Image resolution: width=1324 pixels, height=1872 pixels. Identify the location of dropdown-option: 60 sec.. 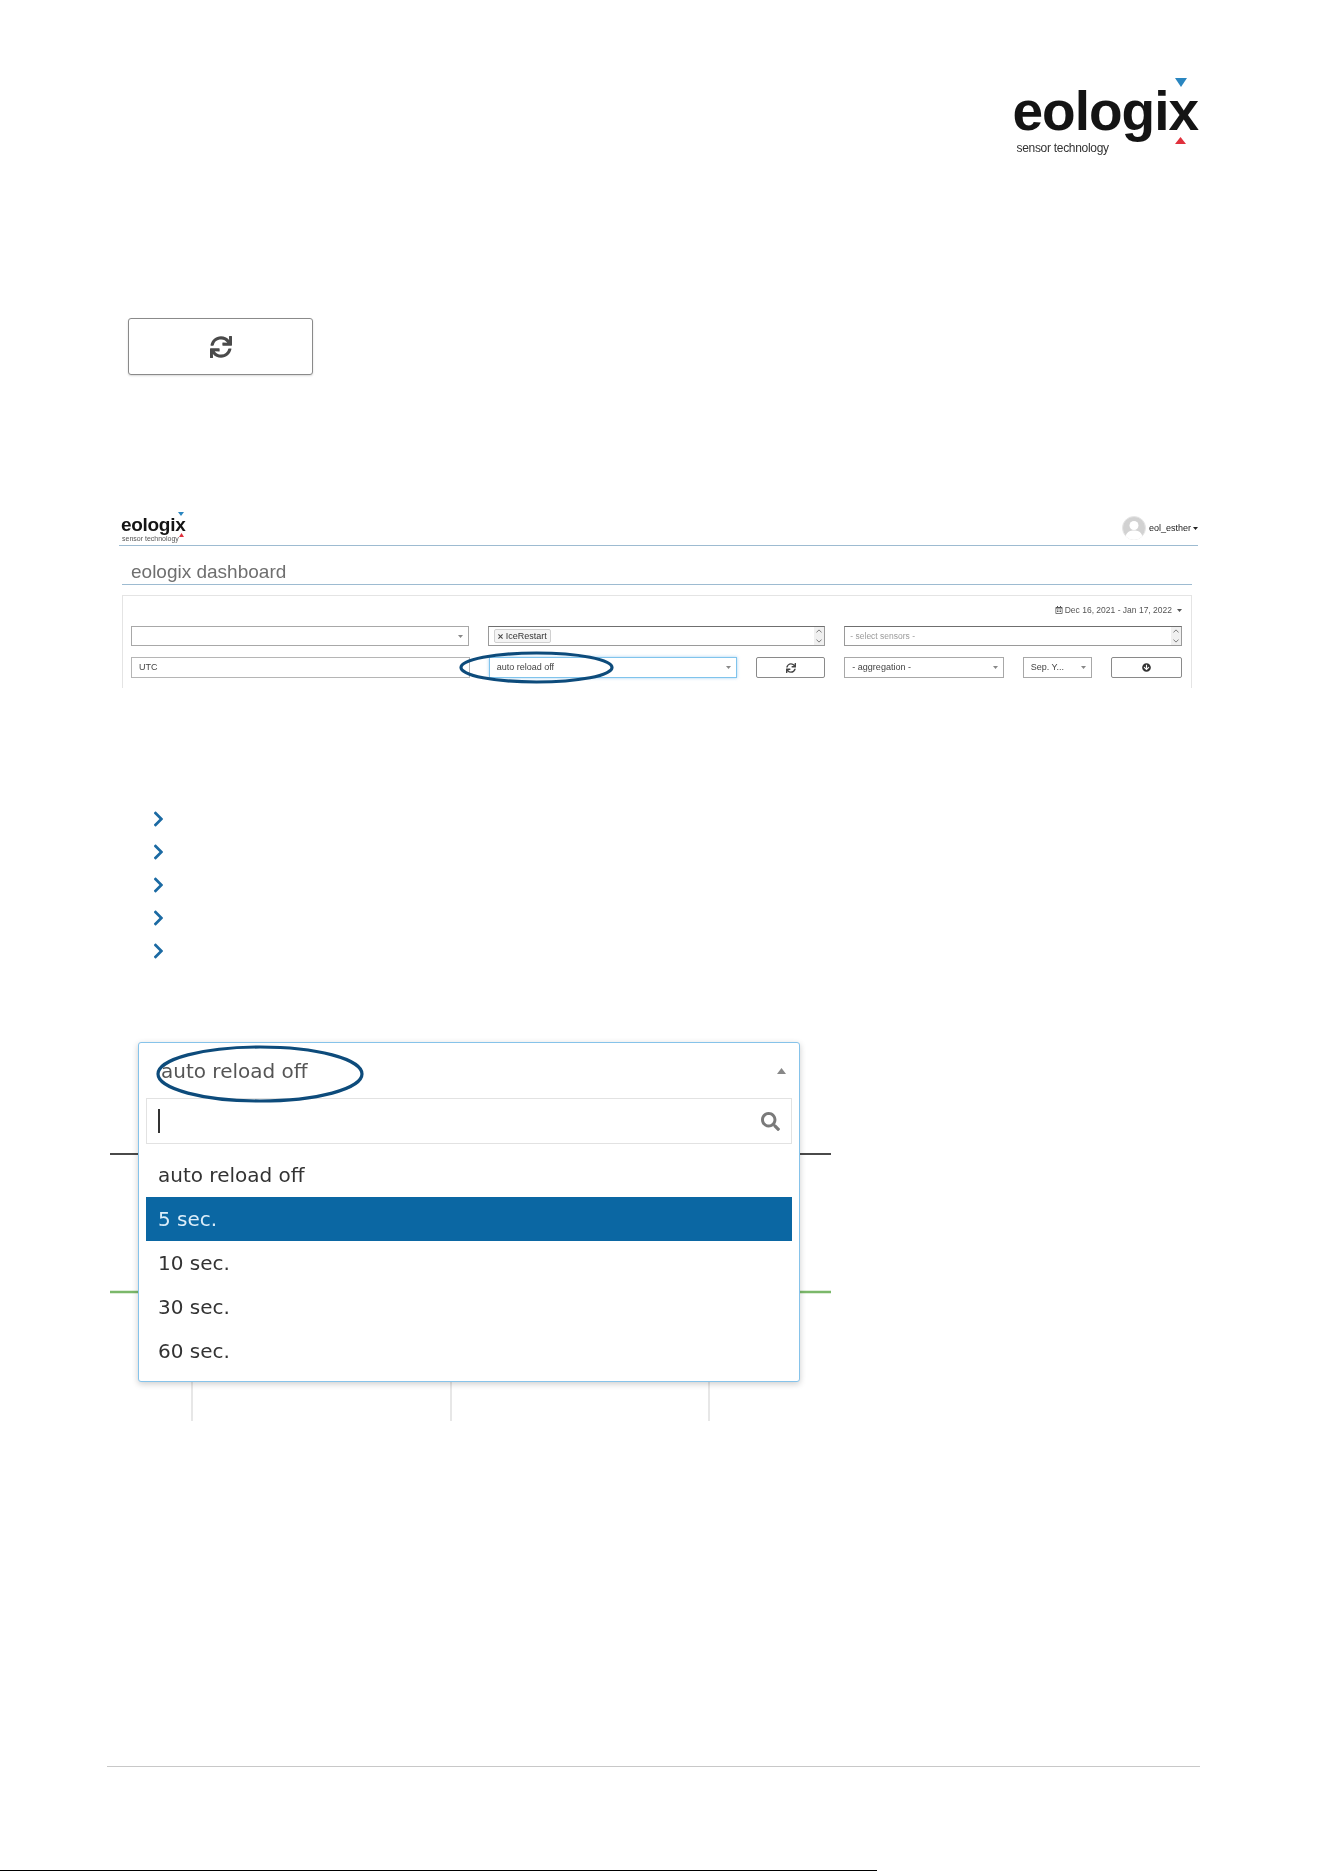
(469, 1351).